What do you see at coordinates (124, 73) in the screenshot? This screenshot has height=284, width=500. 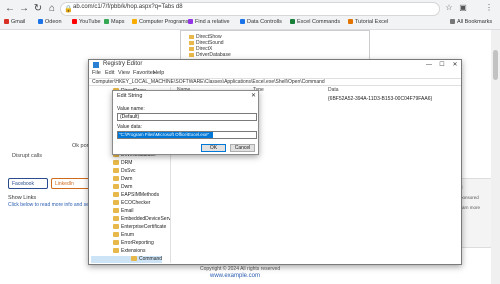 I see `menu-item: View` at bounding box center [124, 73].